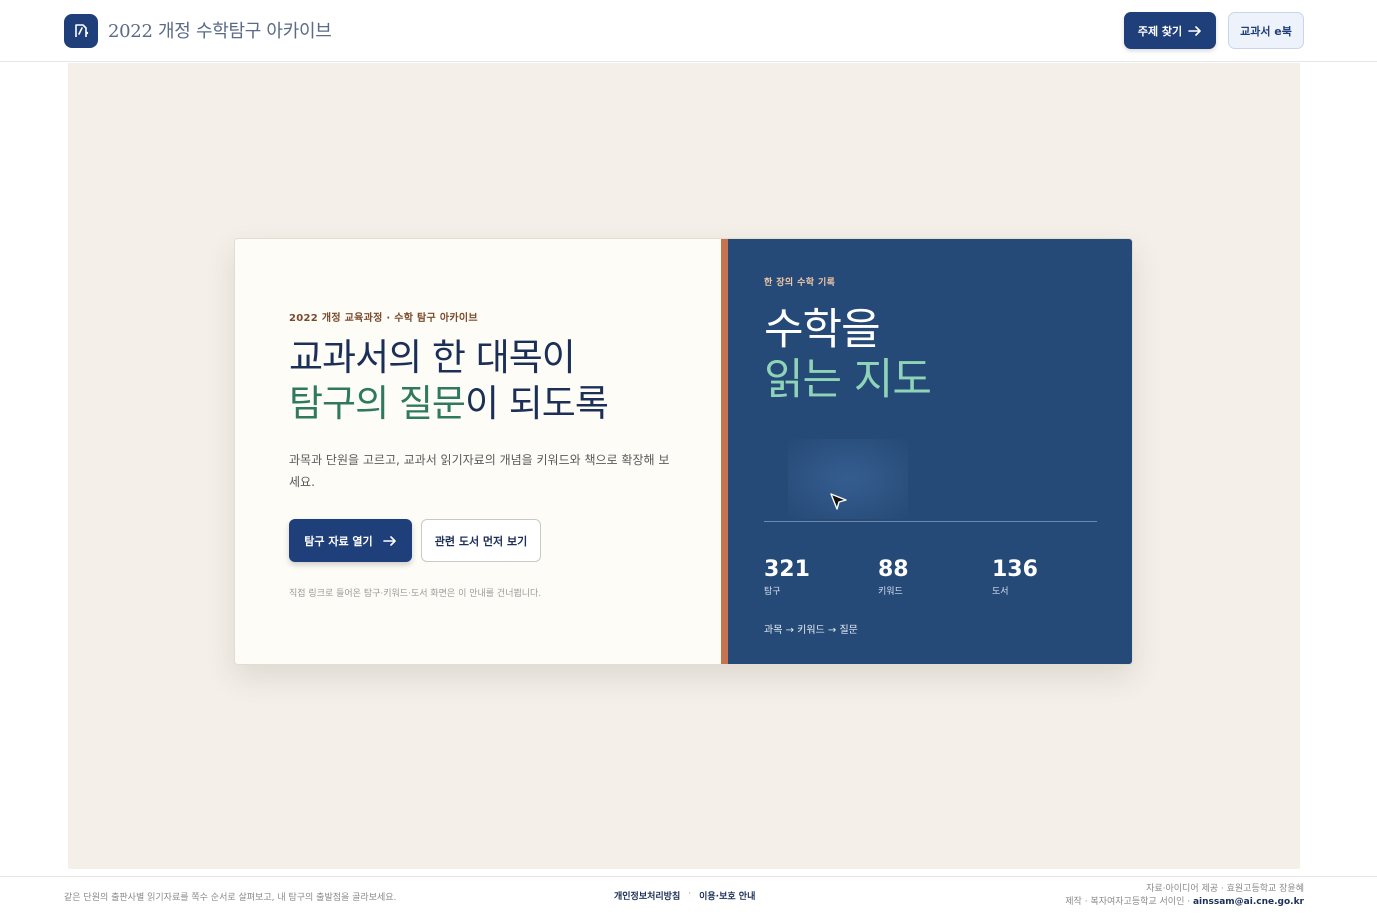 The height and width of the screenshot is (914, 1377). I want to click on hero-headline: 교과서의 한 대목이 탐구의 질문이 되도록, so click(449, 381).